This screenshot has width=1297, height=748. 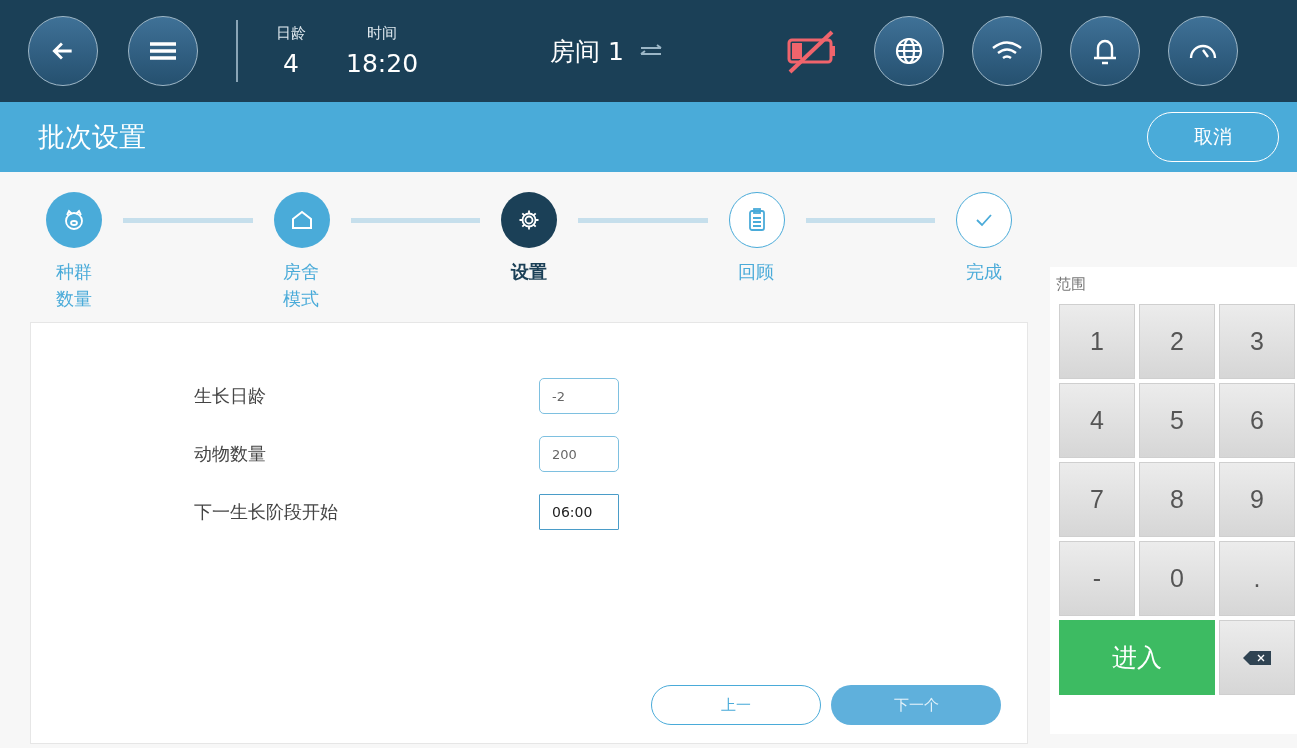 What do you see at coordinates (301, 220) in the screenshot?
I see `house-icon` at bounding box center [301, 220].